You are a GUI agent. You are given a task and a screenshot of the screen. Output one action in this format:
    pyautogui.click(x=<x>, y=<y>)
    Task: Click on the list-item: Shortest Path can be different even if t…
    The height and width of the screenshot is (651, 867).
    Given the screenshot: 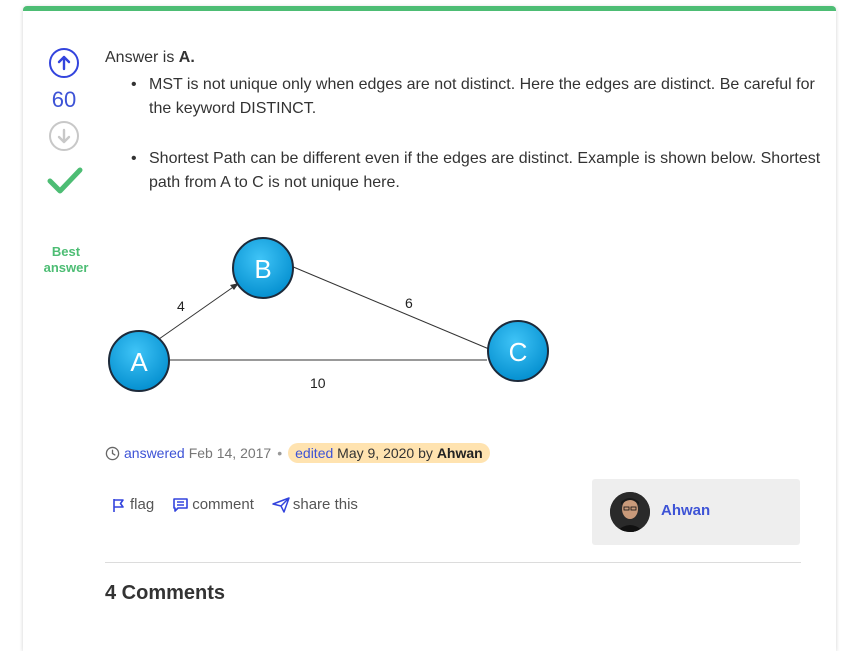 What is the action you would take?
    pyautogui.click(x=480, y=171)
    